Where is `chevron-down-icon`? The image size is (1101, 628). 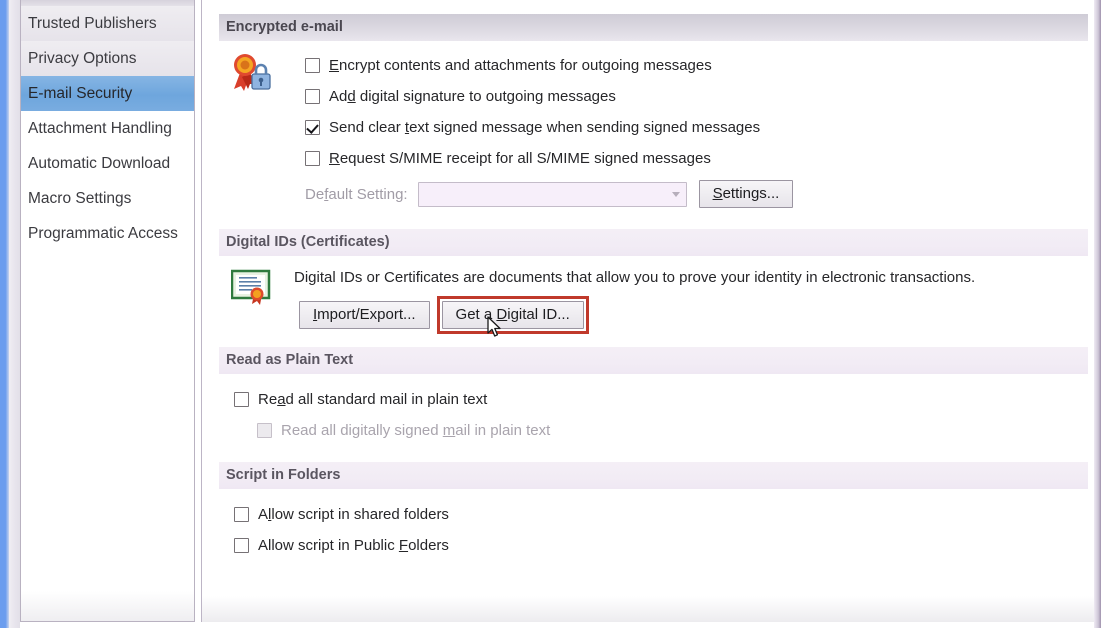 chevron-down-icon is located at coordinates (675, 194).